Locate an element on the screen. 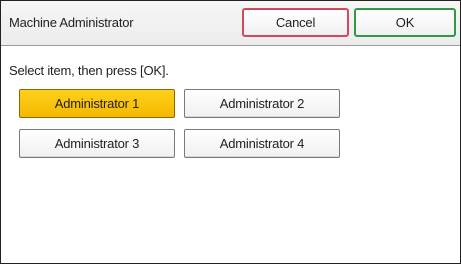  administrator-4-button: Administrator 4 is located at coordinates (262, 143).